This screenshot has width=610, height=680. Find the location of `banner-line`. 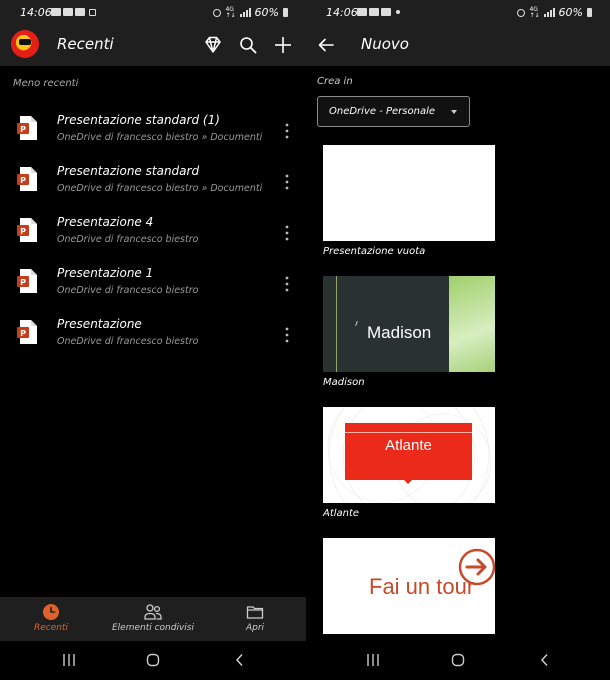

banner-line is located at coordinates (408, 432).